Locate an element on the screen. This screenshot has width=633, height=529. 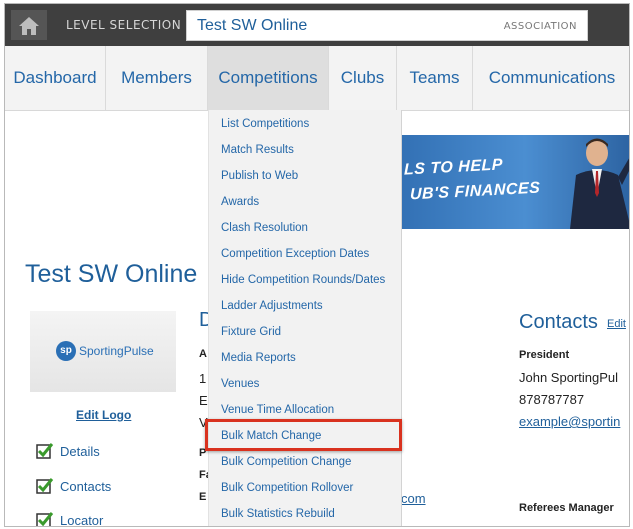
checklist-label: Details is located at coordinates (80, 451).